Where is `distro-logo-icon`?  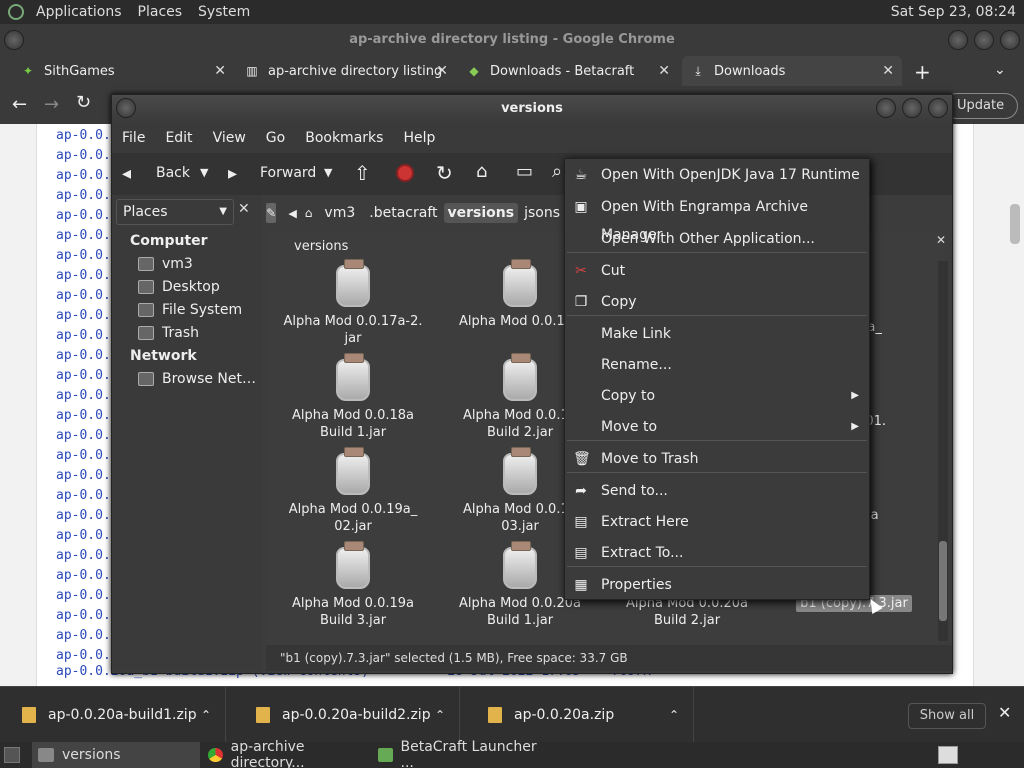
distro-logo-icon is located at coordinates (16, 12).